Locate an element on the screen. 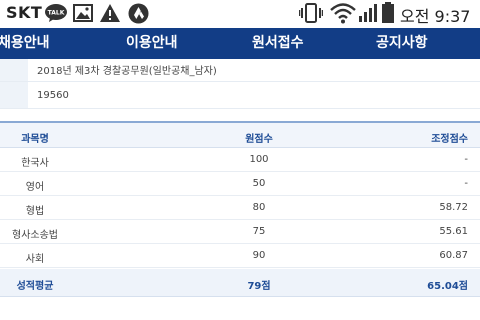 Image resolution: width=480 pixels, height=320 pixels. drive-icon is located at coordinates (138, 13).